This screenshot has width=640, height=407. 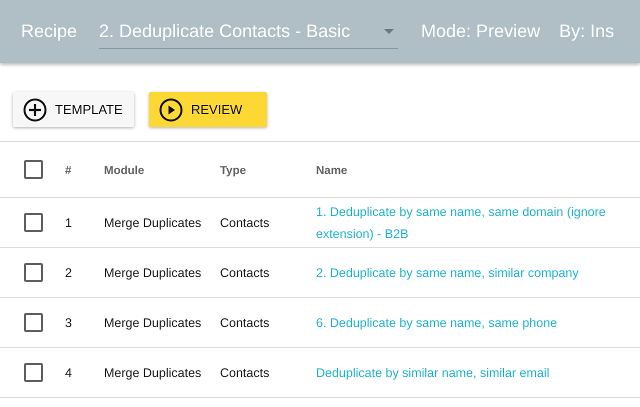 What do you see at coordinates (171, 110) in the screenshot?
I see `play-icon` at bounding box center [171, 110].